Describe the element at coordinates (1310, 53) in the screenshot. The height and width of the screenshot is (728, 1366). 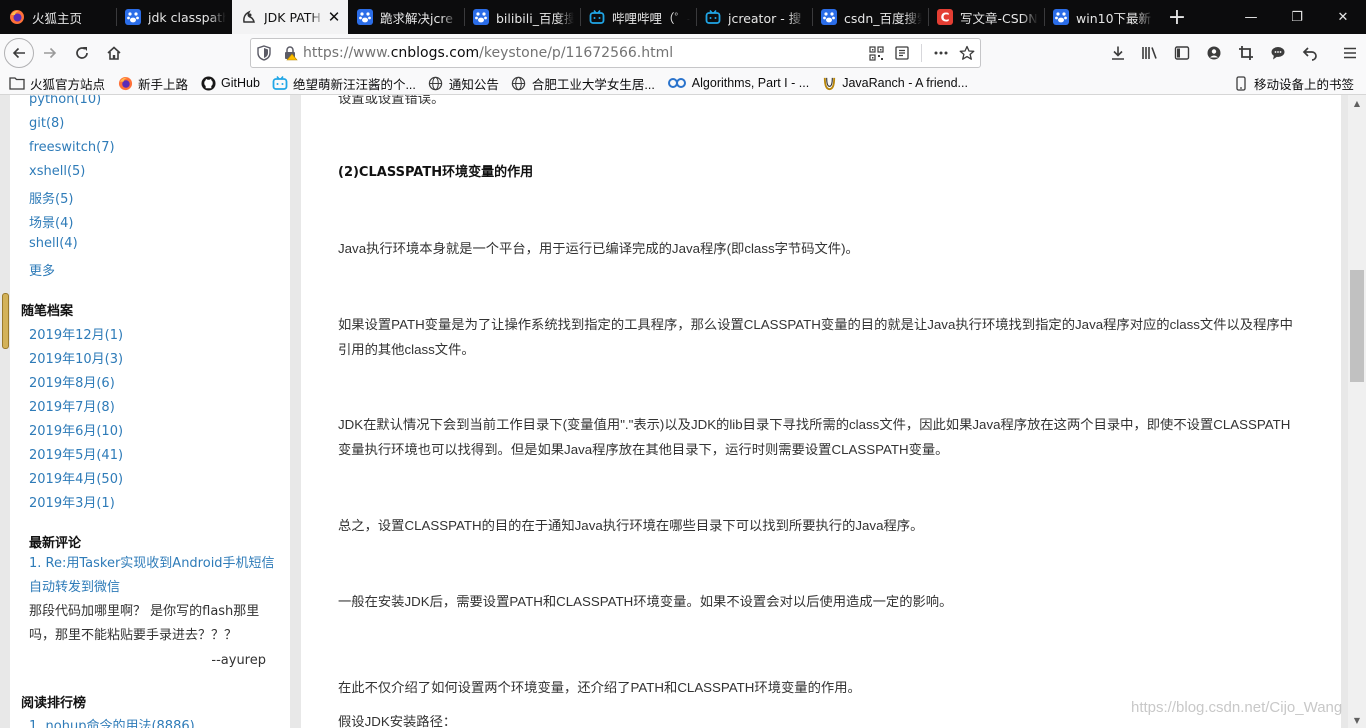
I see `undo-arrow-icon` at that location.